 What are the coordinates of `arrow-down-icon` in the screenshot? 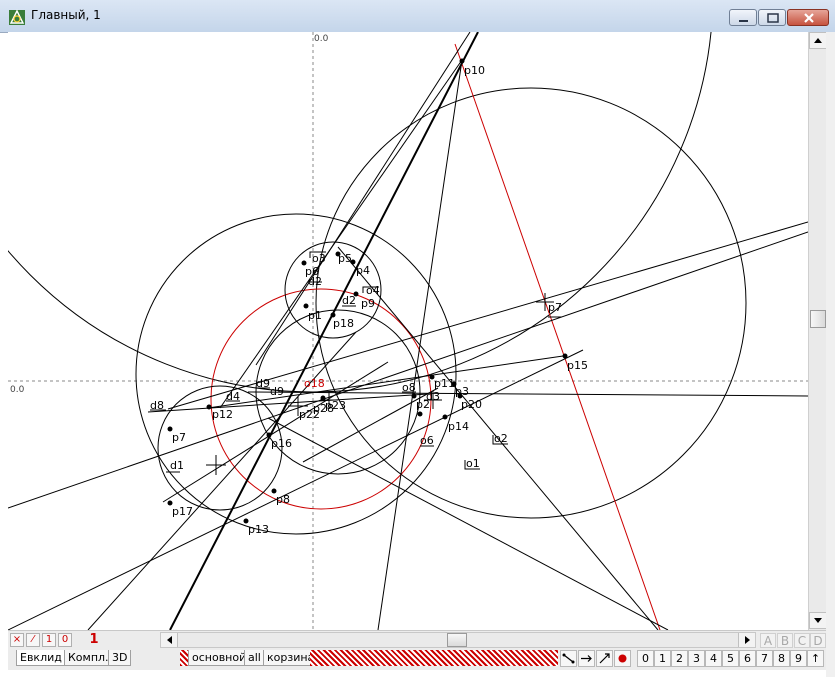 It's located at (818, 620).